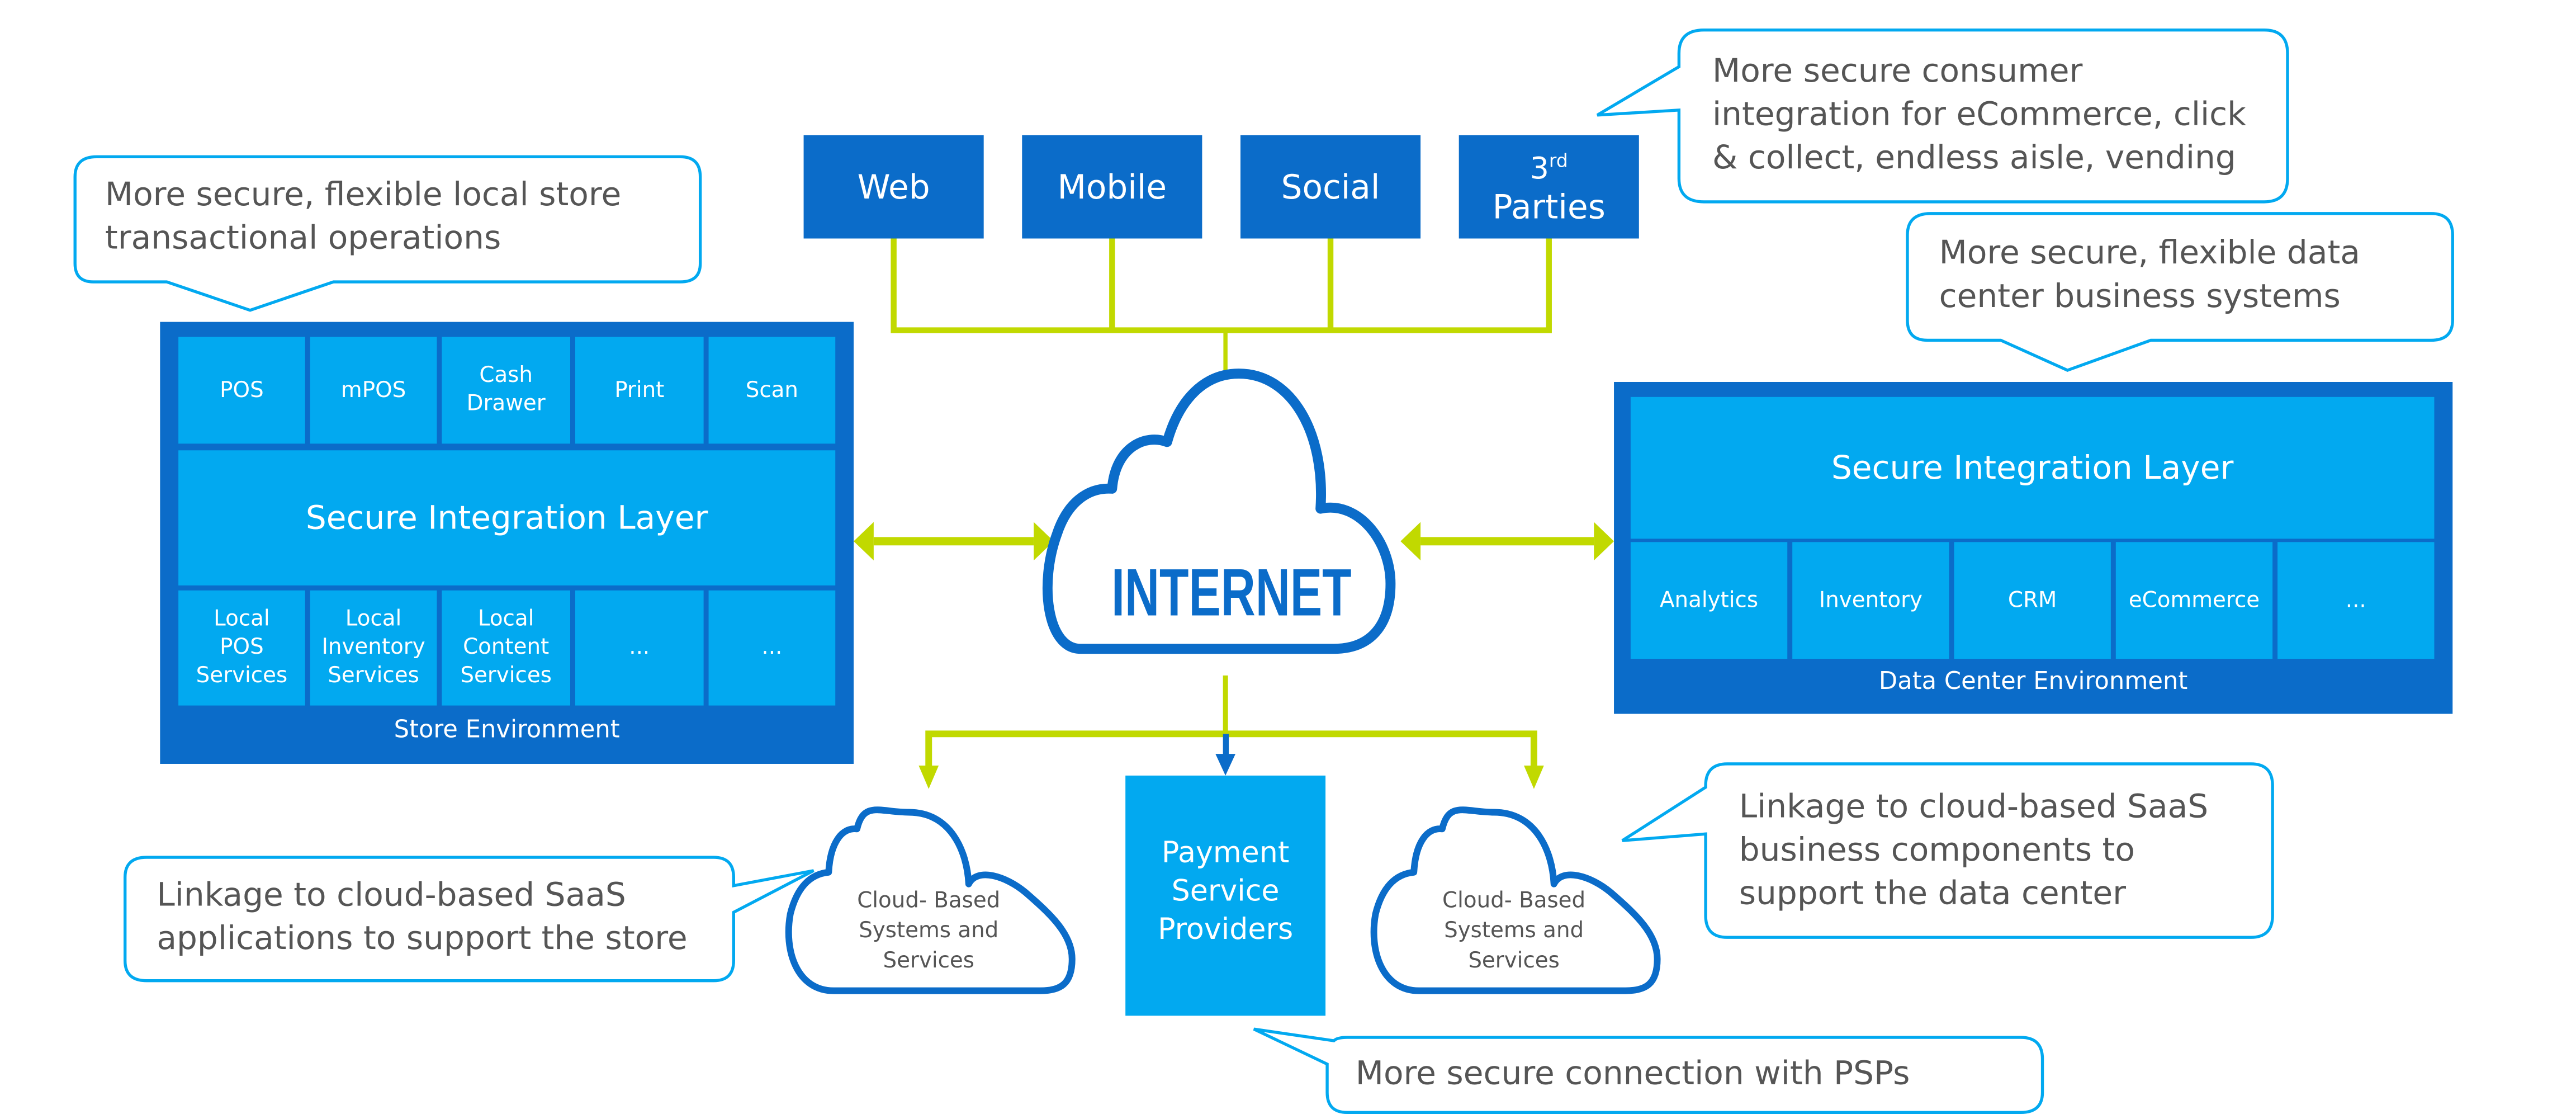  What do you see at coordinates (1225, 765) in the screenshot?
I see `arrow-down-to-psp` at bounding box center [1225, 765].